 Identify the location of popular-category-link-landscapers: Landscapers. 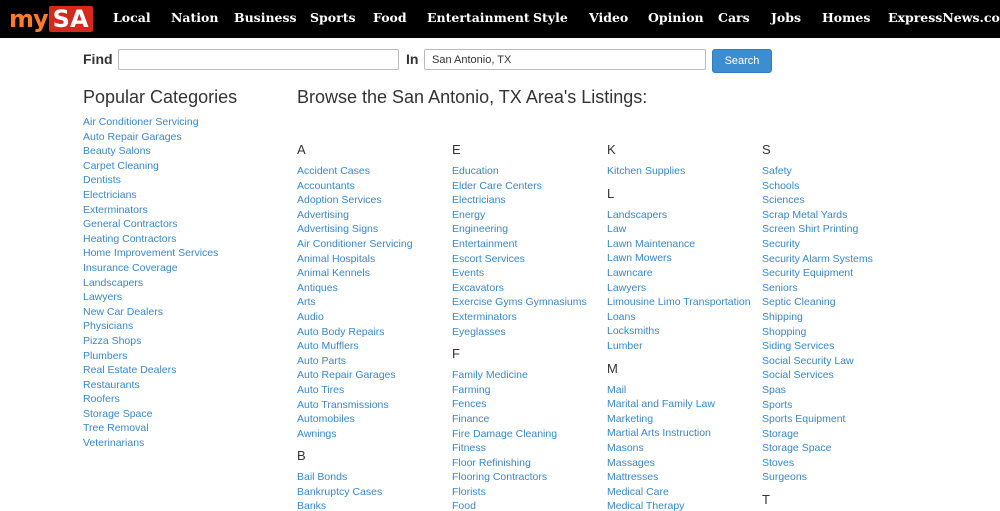
(150, 283).